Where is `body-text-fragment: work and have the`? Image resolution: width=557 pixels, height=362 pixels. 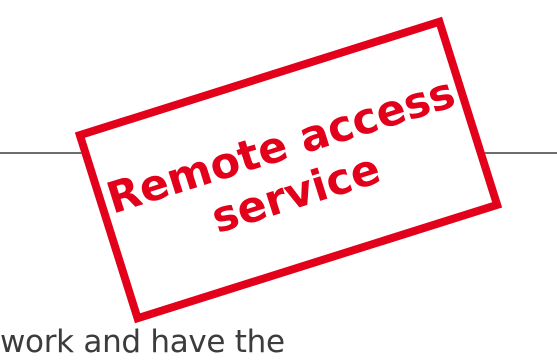 body-text-fragment: work and have the is located at coordinates (142, 342).